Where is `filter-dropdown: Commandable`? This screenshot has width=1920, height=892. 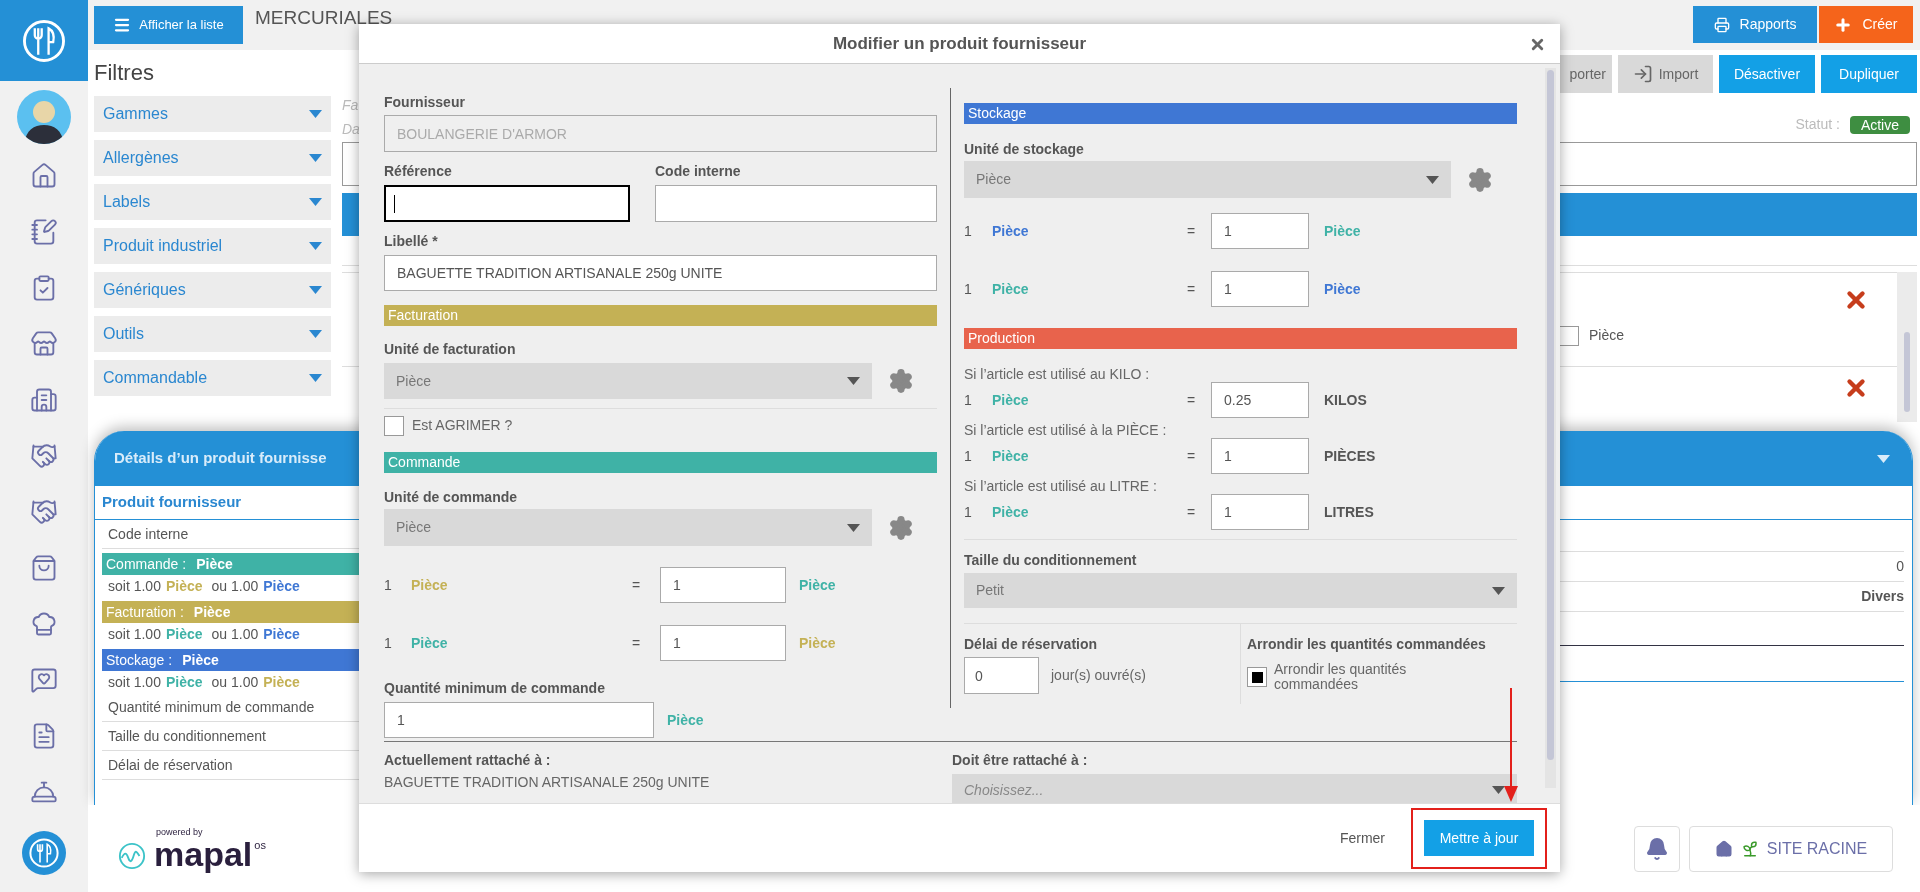
filter-dropdown: Commandable is located at coordinates (212, 378).